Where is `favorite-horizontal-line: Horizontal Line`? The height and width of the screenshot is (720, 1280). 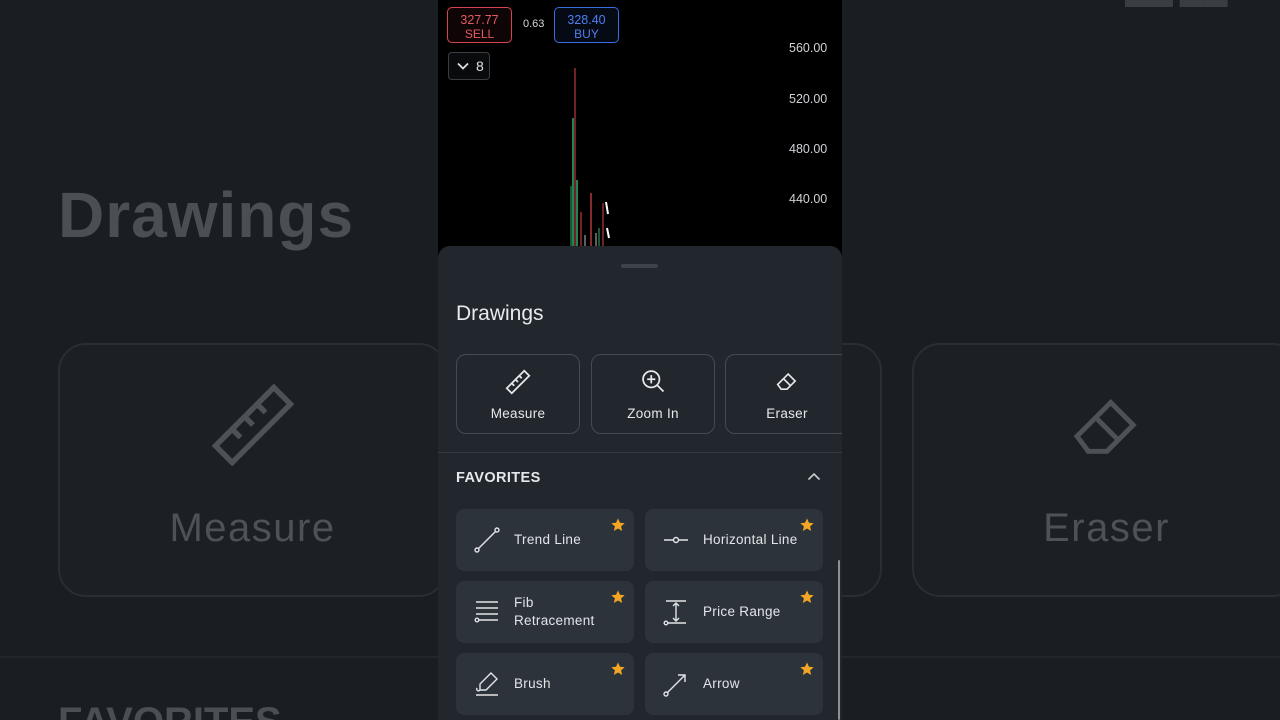
favorite-horizontal-line: Horizontal Line is located at coordinates (734, 540).